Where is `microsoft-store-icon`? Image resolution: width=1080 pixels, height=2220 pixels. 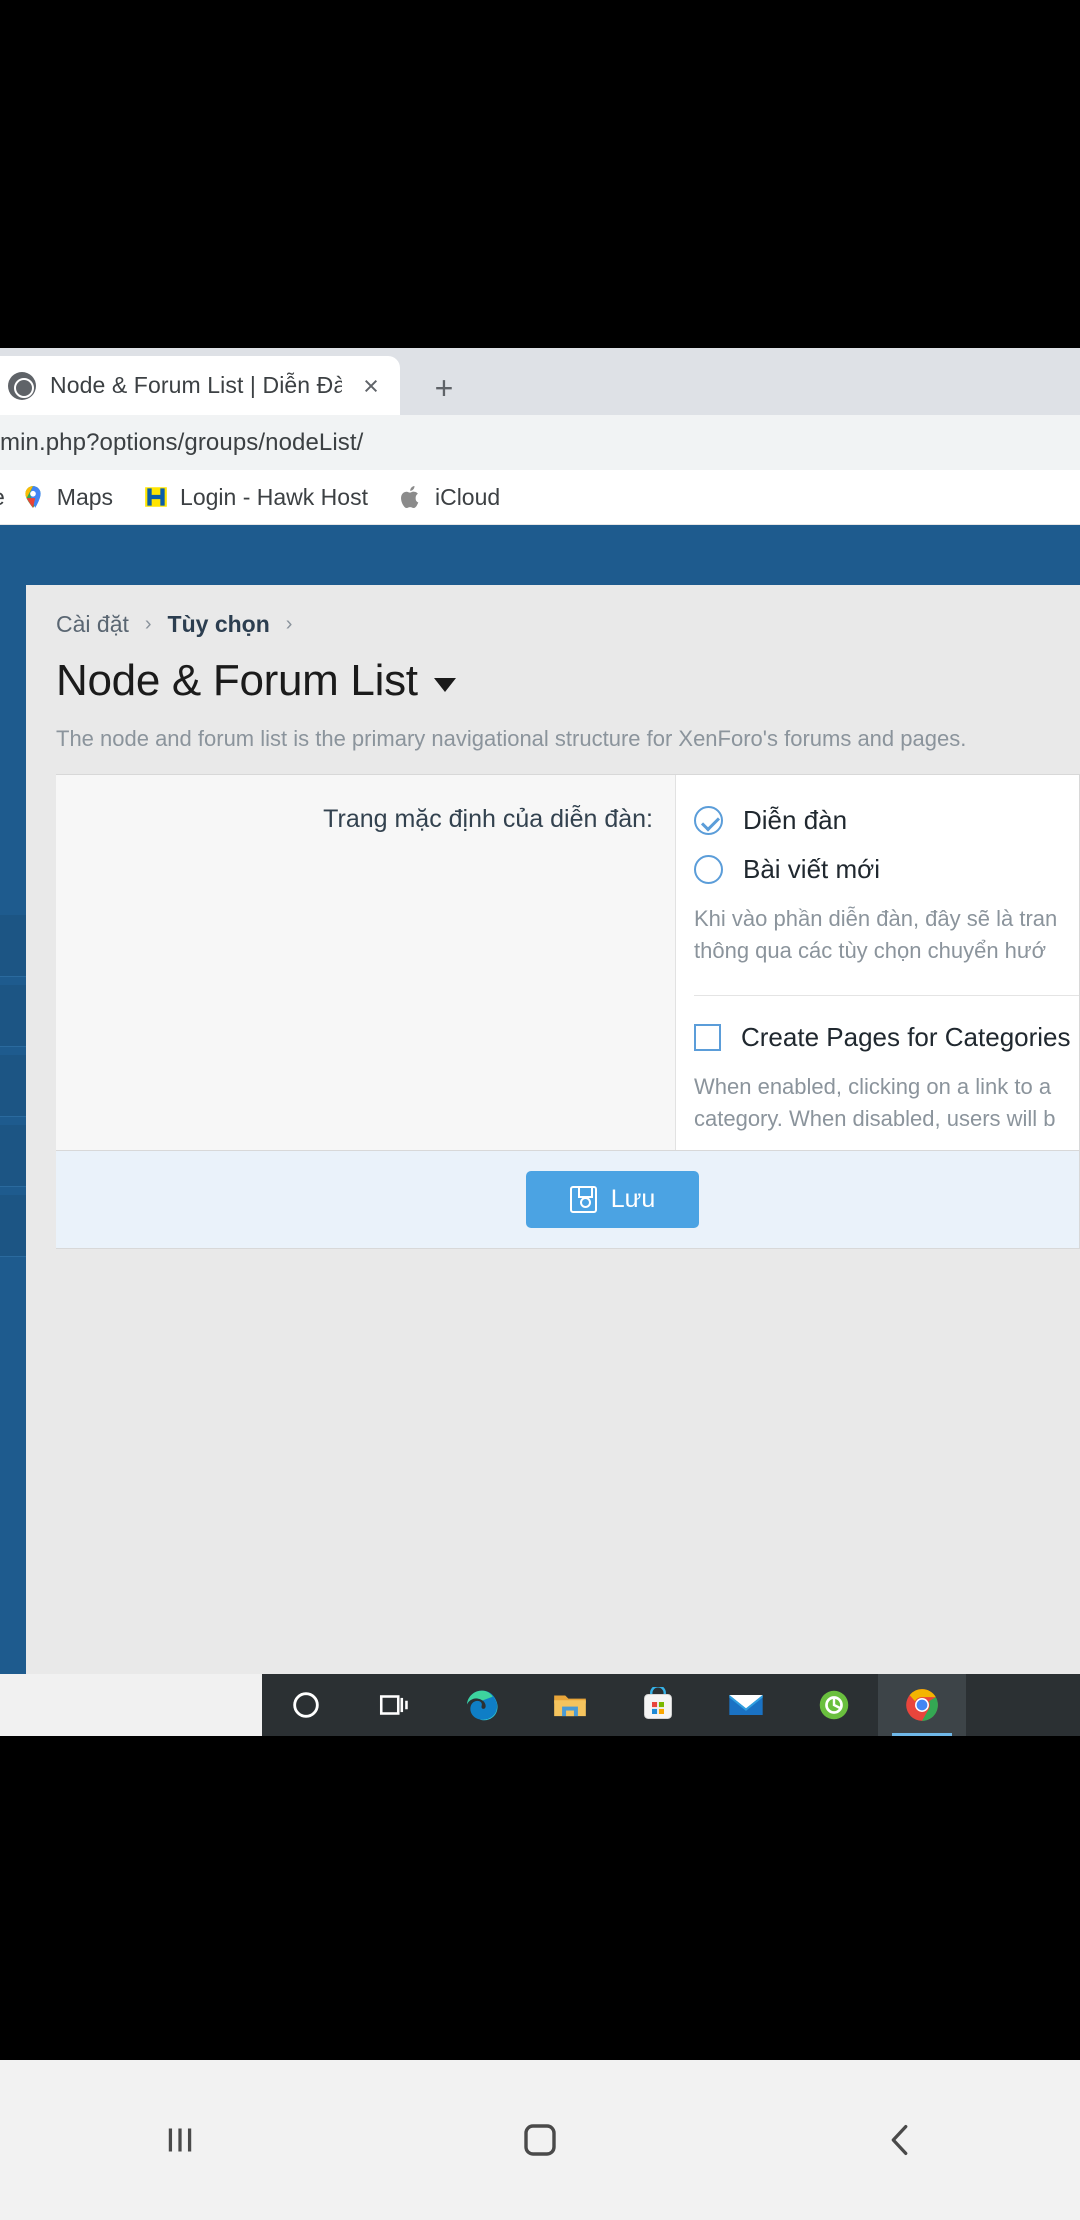
microsoft-store-icon is located at coordinates (658, 1705).